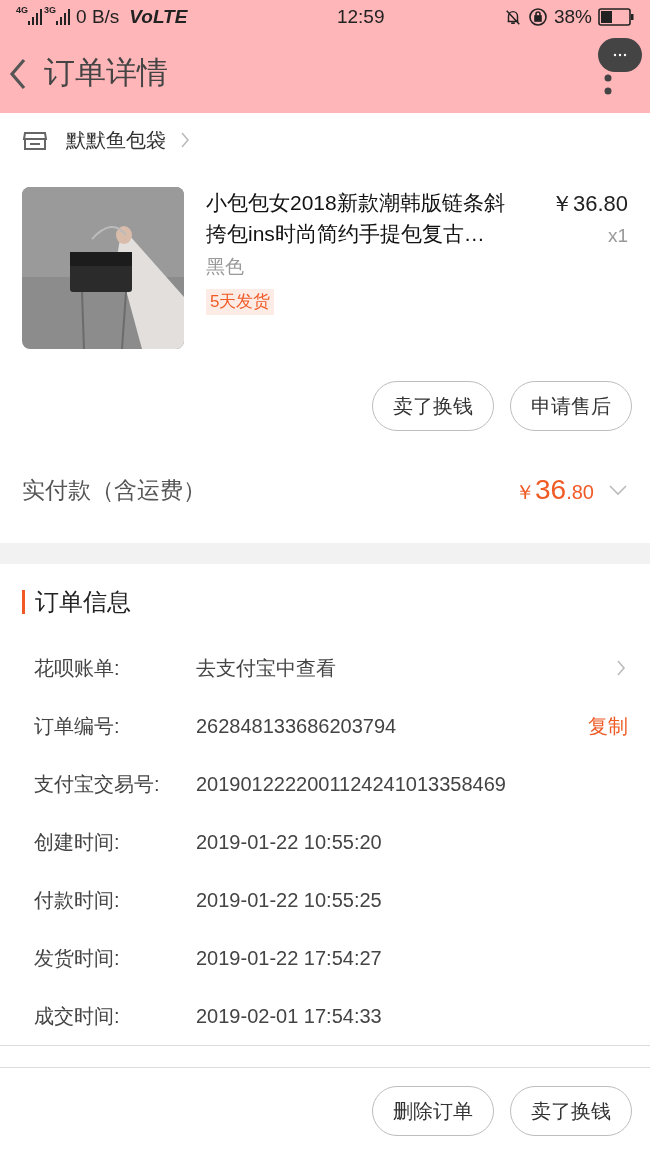 The width and height of the screenshot is (650, 1155). I want to click on info-label: 付款时间:, so click(77, 901).